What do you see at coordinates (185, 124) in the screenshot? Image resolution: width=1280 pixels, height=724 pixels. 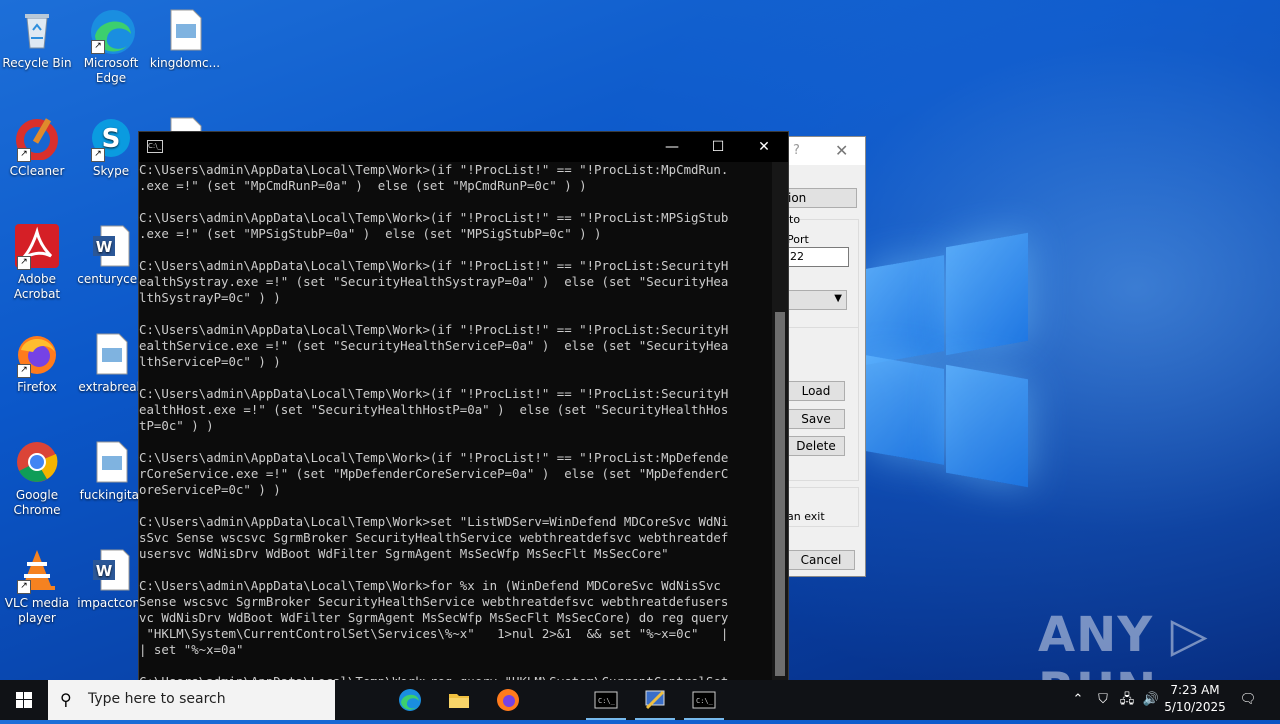 I see `file-icon` at bounding box center [185, 124].